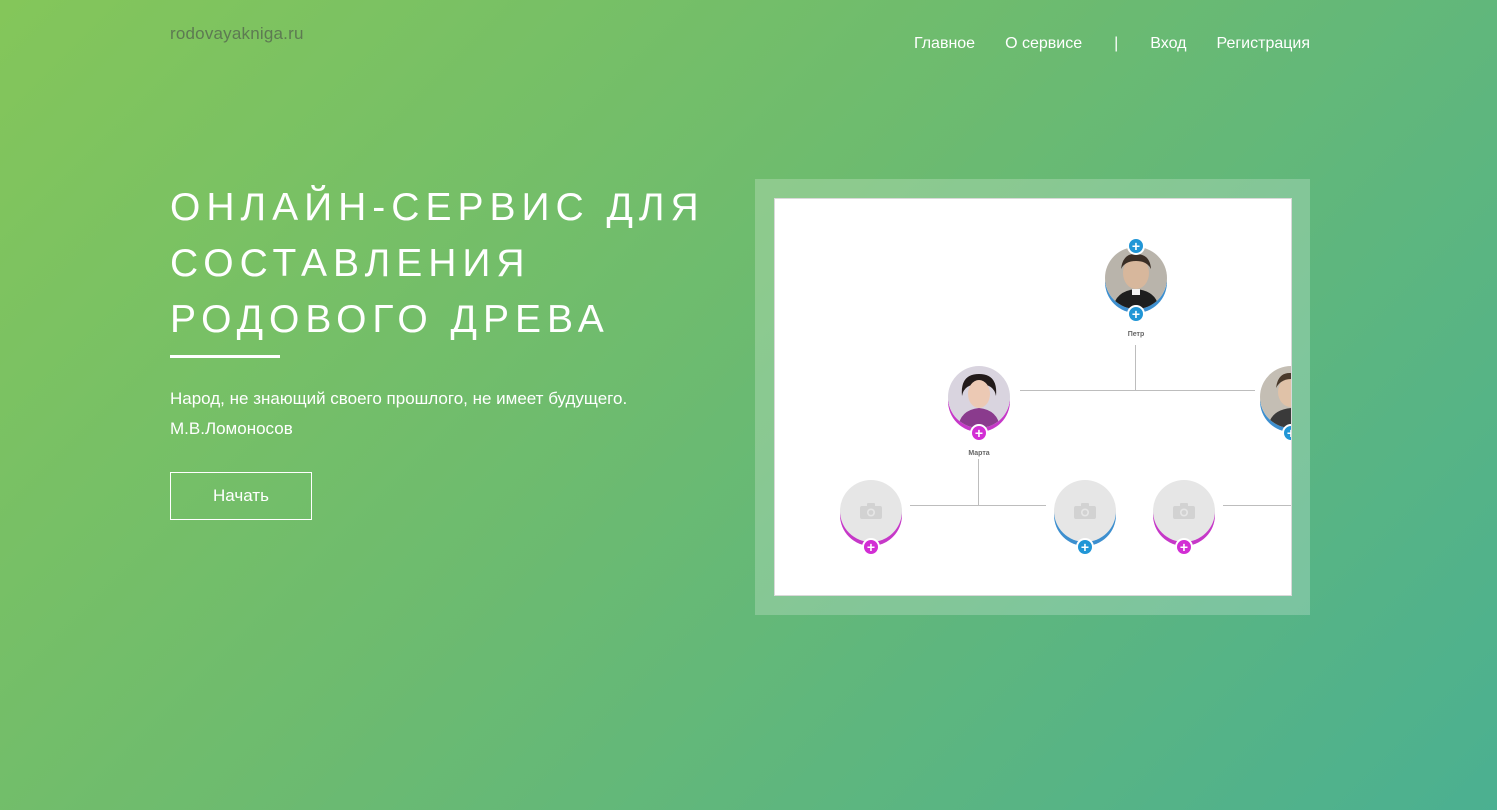 The width and height of the screenshot is (1497, 810). I want to click on tree-node-partial: +, so click(1275, 404).